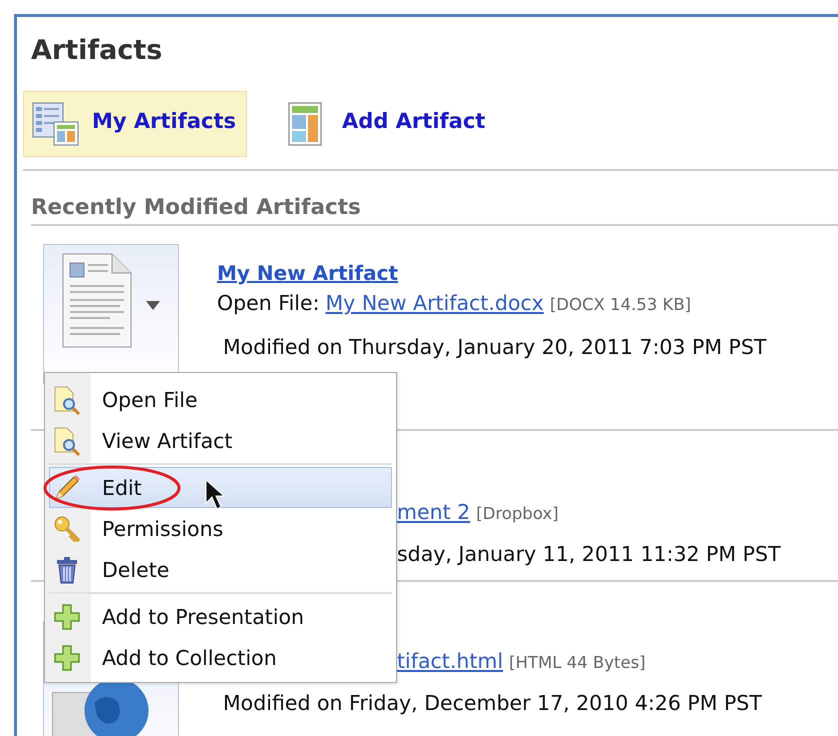 The width and height of the screenshot is (838, 736). Describe the element at coordinates (589, 554) in the screenshot. I see `modified-date: sday, January 11, 2011 11:32 PM PST` at that location.